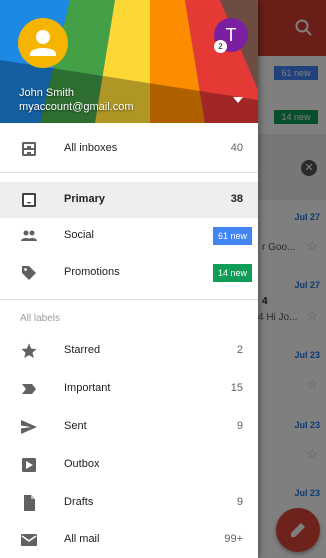 The height and width of the screenshot is (558, 326). Describe the element at coordinates (40, 318) in the screenshot. I see `section-label-all-labels: All labels` at that location.